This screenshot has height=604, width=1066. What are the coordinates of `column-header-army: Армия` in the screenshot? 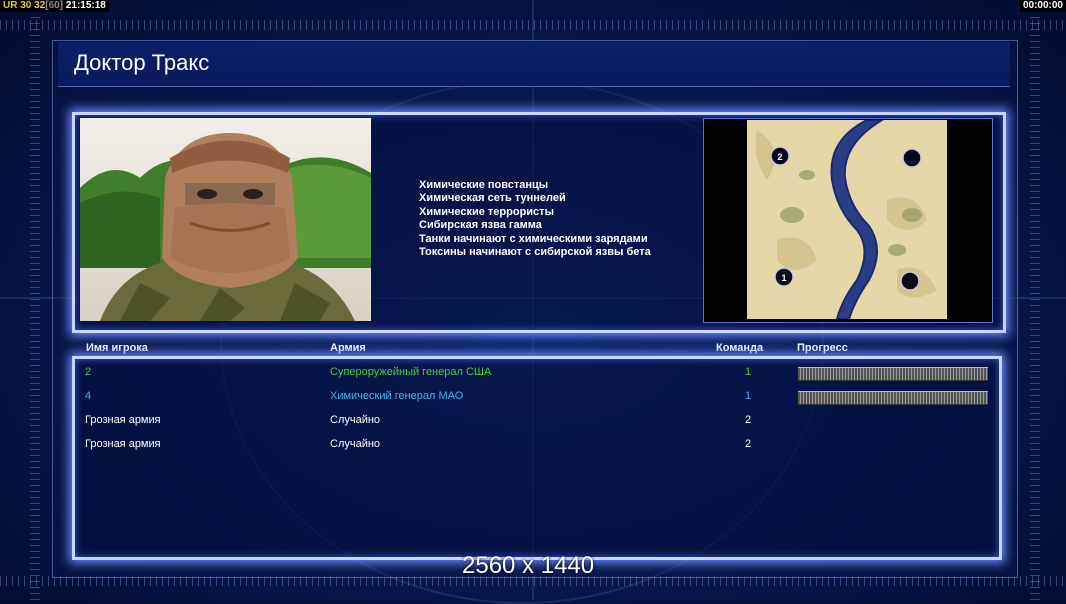 It's located at (348, 348).